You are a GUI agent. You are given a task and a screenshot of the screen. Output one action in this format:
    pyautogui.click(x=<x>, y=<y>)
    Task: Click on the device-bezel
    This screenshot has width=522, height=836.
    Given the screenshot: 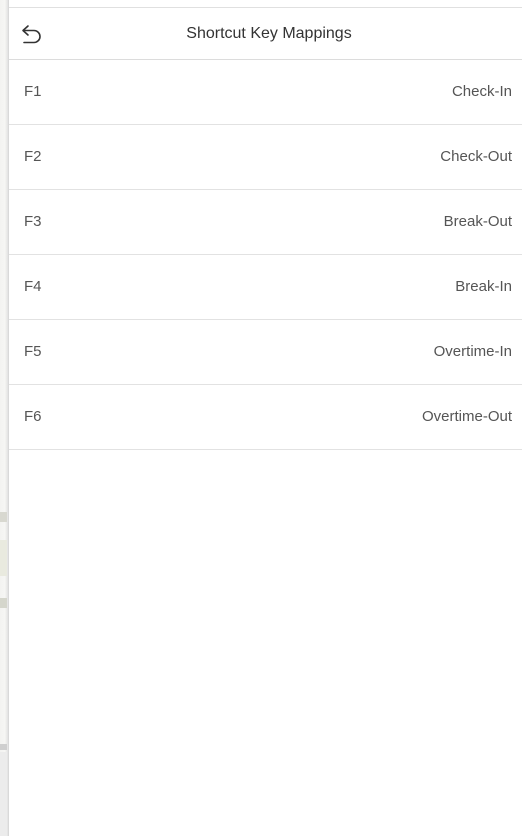 What is the action you would take?
    pyautogui.click(x=4, y=418)
    